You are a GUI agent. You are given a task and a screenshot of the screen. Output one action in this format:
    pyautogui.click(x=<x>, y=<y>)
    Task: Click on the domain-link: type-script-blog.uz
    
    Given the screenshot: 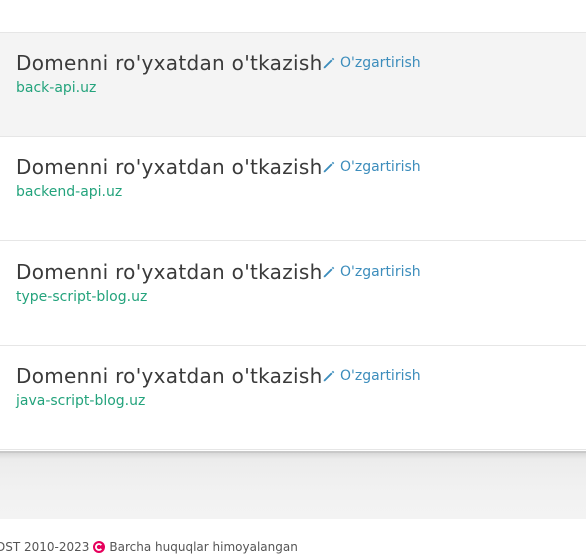 What is the action you would take?
    pyautogui.click(x=81, y=297)
    